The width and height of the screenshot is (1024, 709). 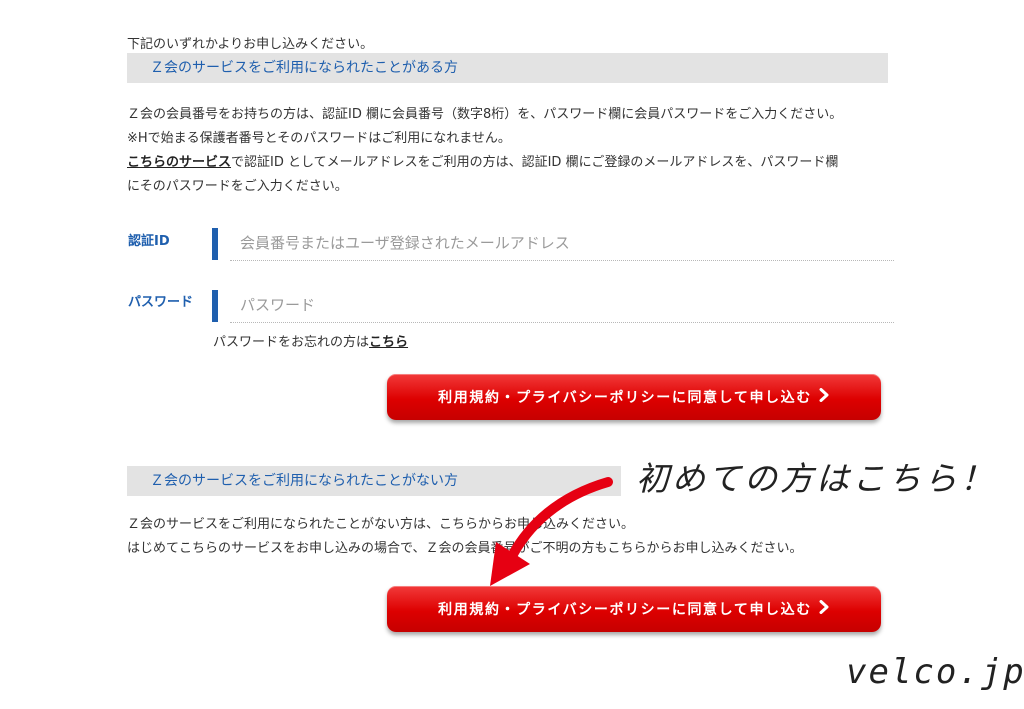 I want to click on handwritten-annotation: 初めての方はこちら！, so click(x=816, y=478).